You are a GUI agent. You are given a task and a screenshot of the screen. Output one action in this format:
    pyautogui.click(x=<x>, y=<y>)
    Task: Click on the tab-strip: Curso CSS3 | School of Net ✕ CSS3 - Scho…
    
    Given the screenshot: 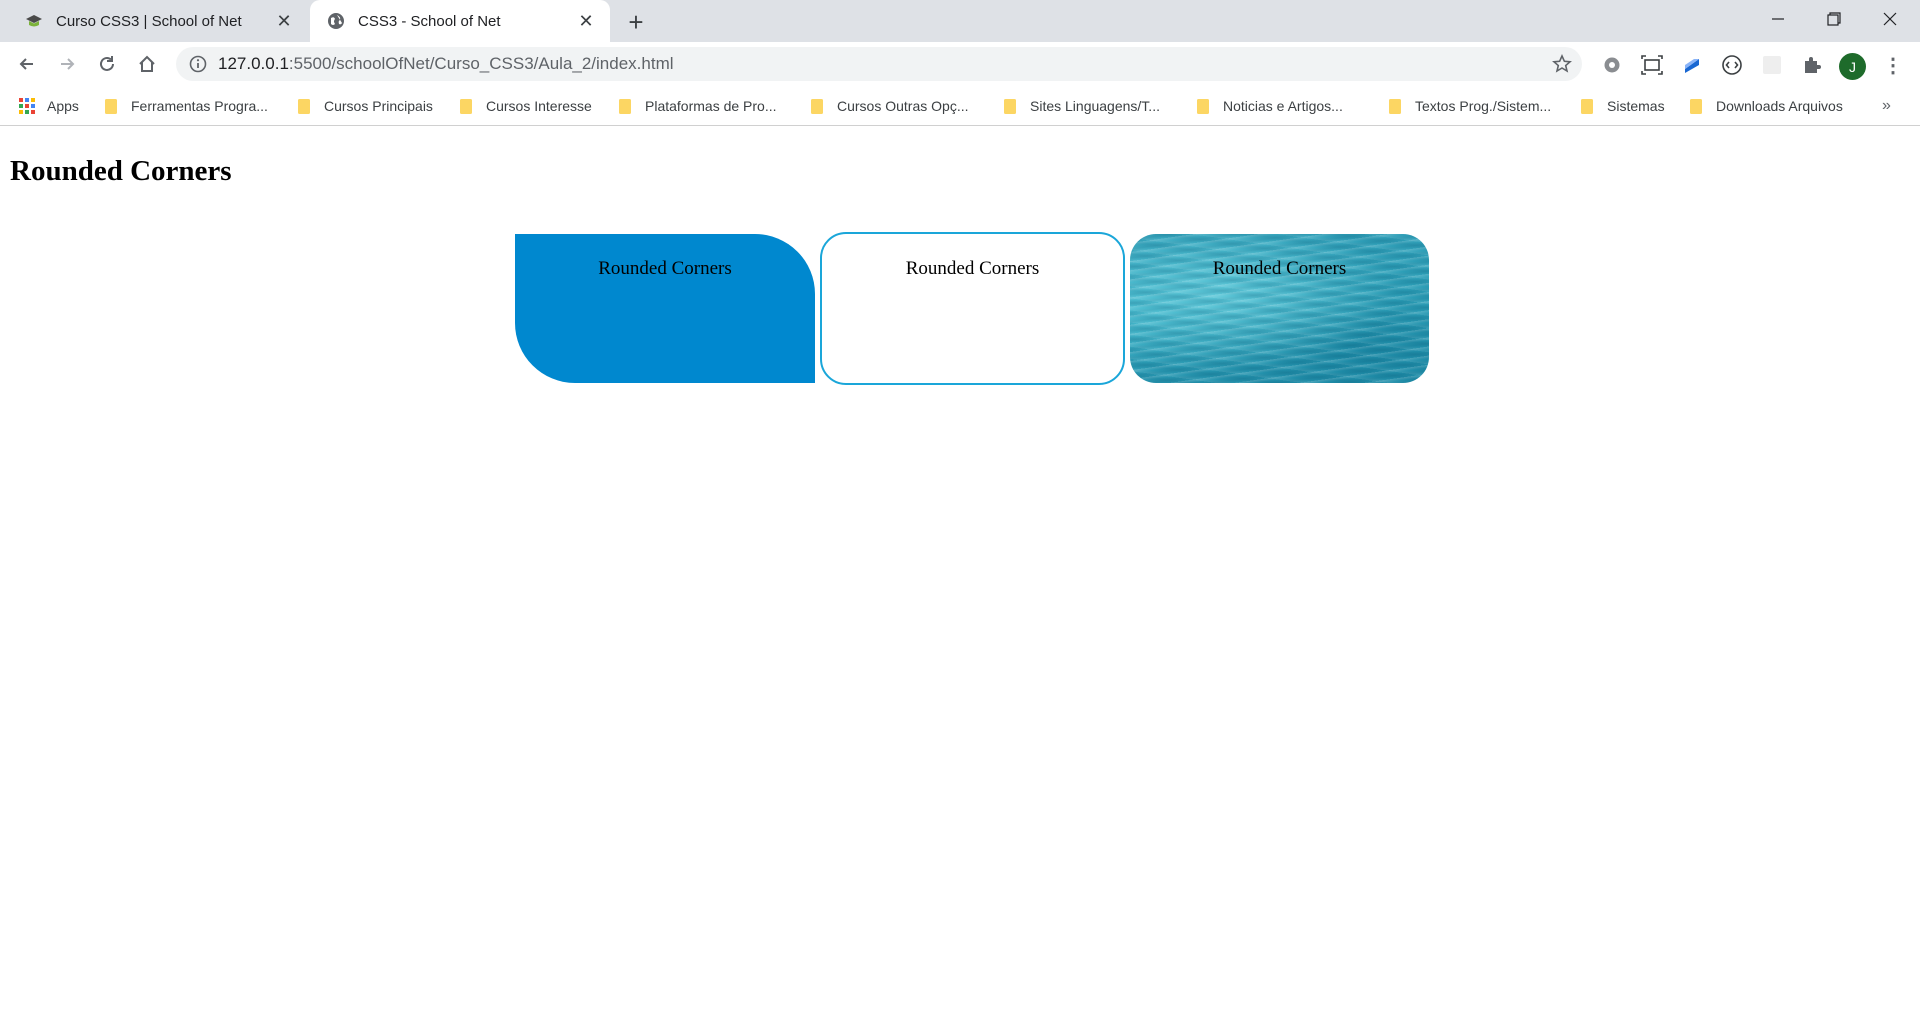 What is the action you would take?
    pyautogui.click(x=960, y=21)
    